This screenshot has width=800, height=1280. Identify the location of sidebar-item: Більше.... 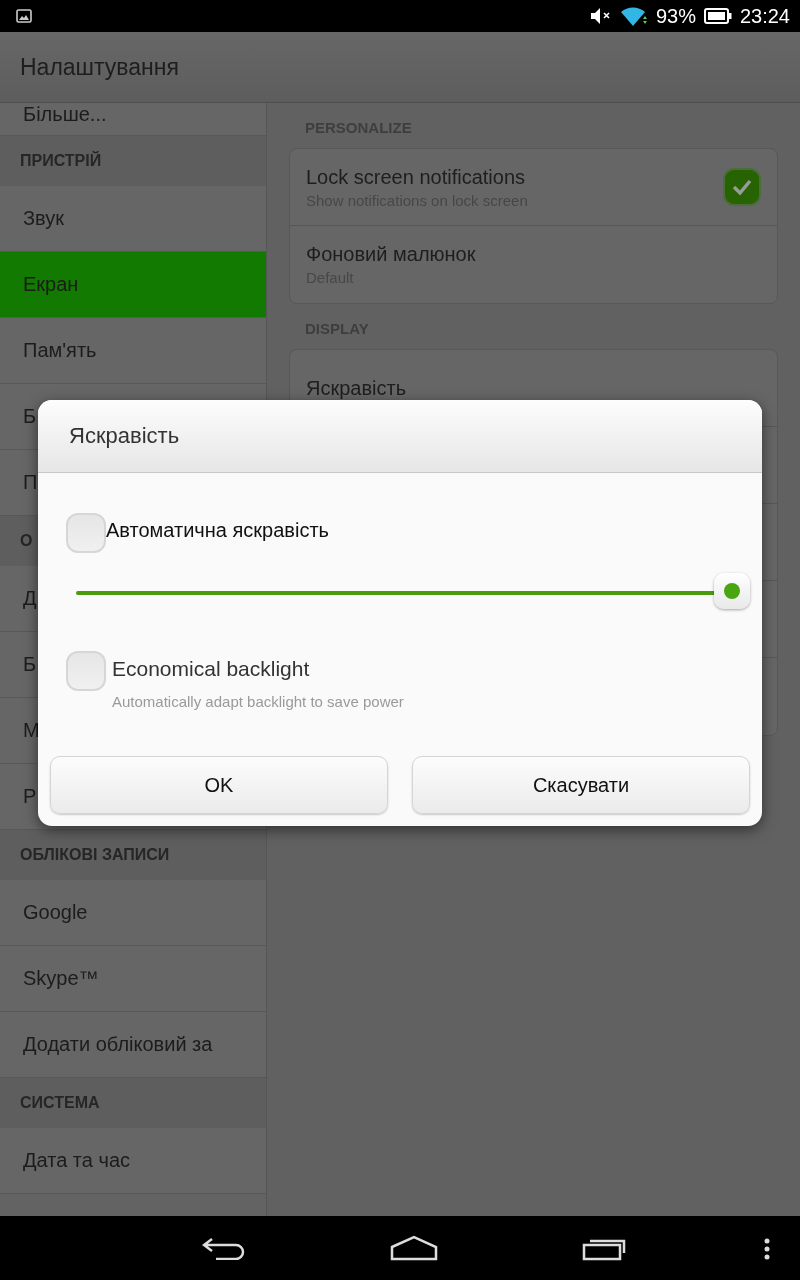
(133, 119).